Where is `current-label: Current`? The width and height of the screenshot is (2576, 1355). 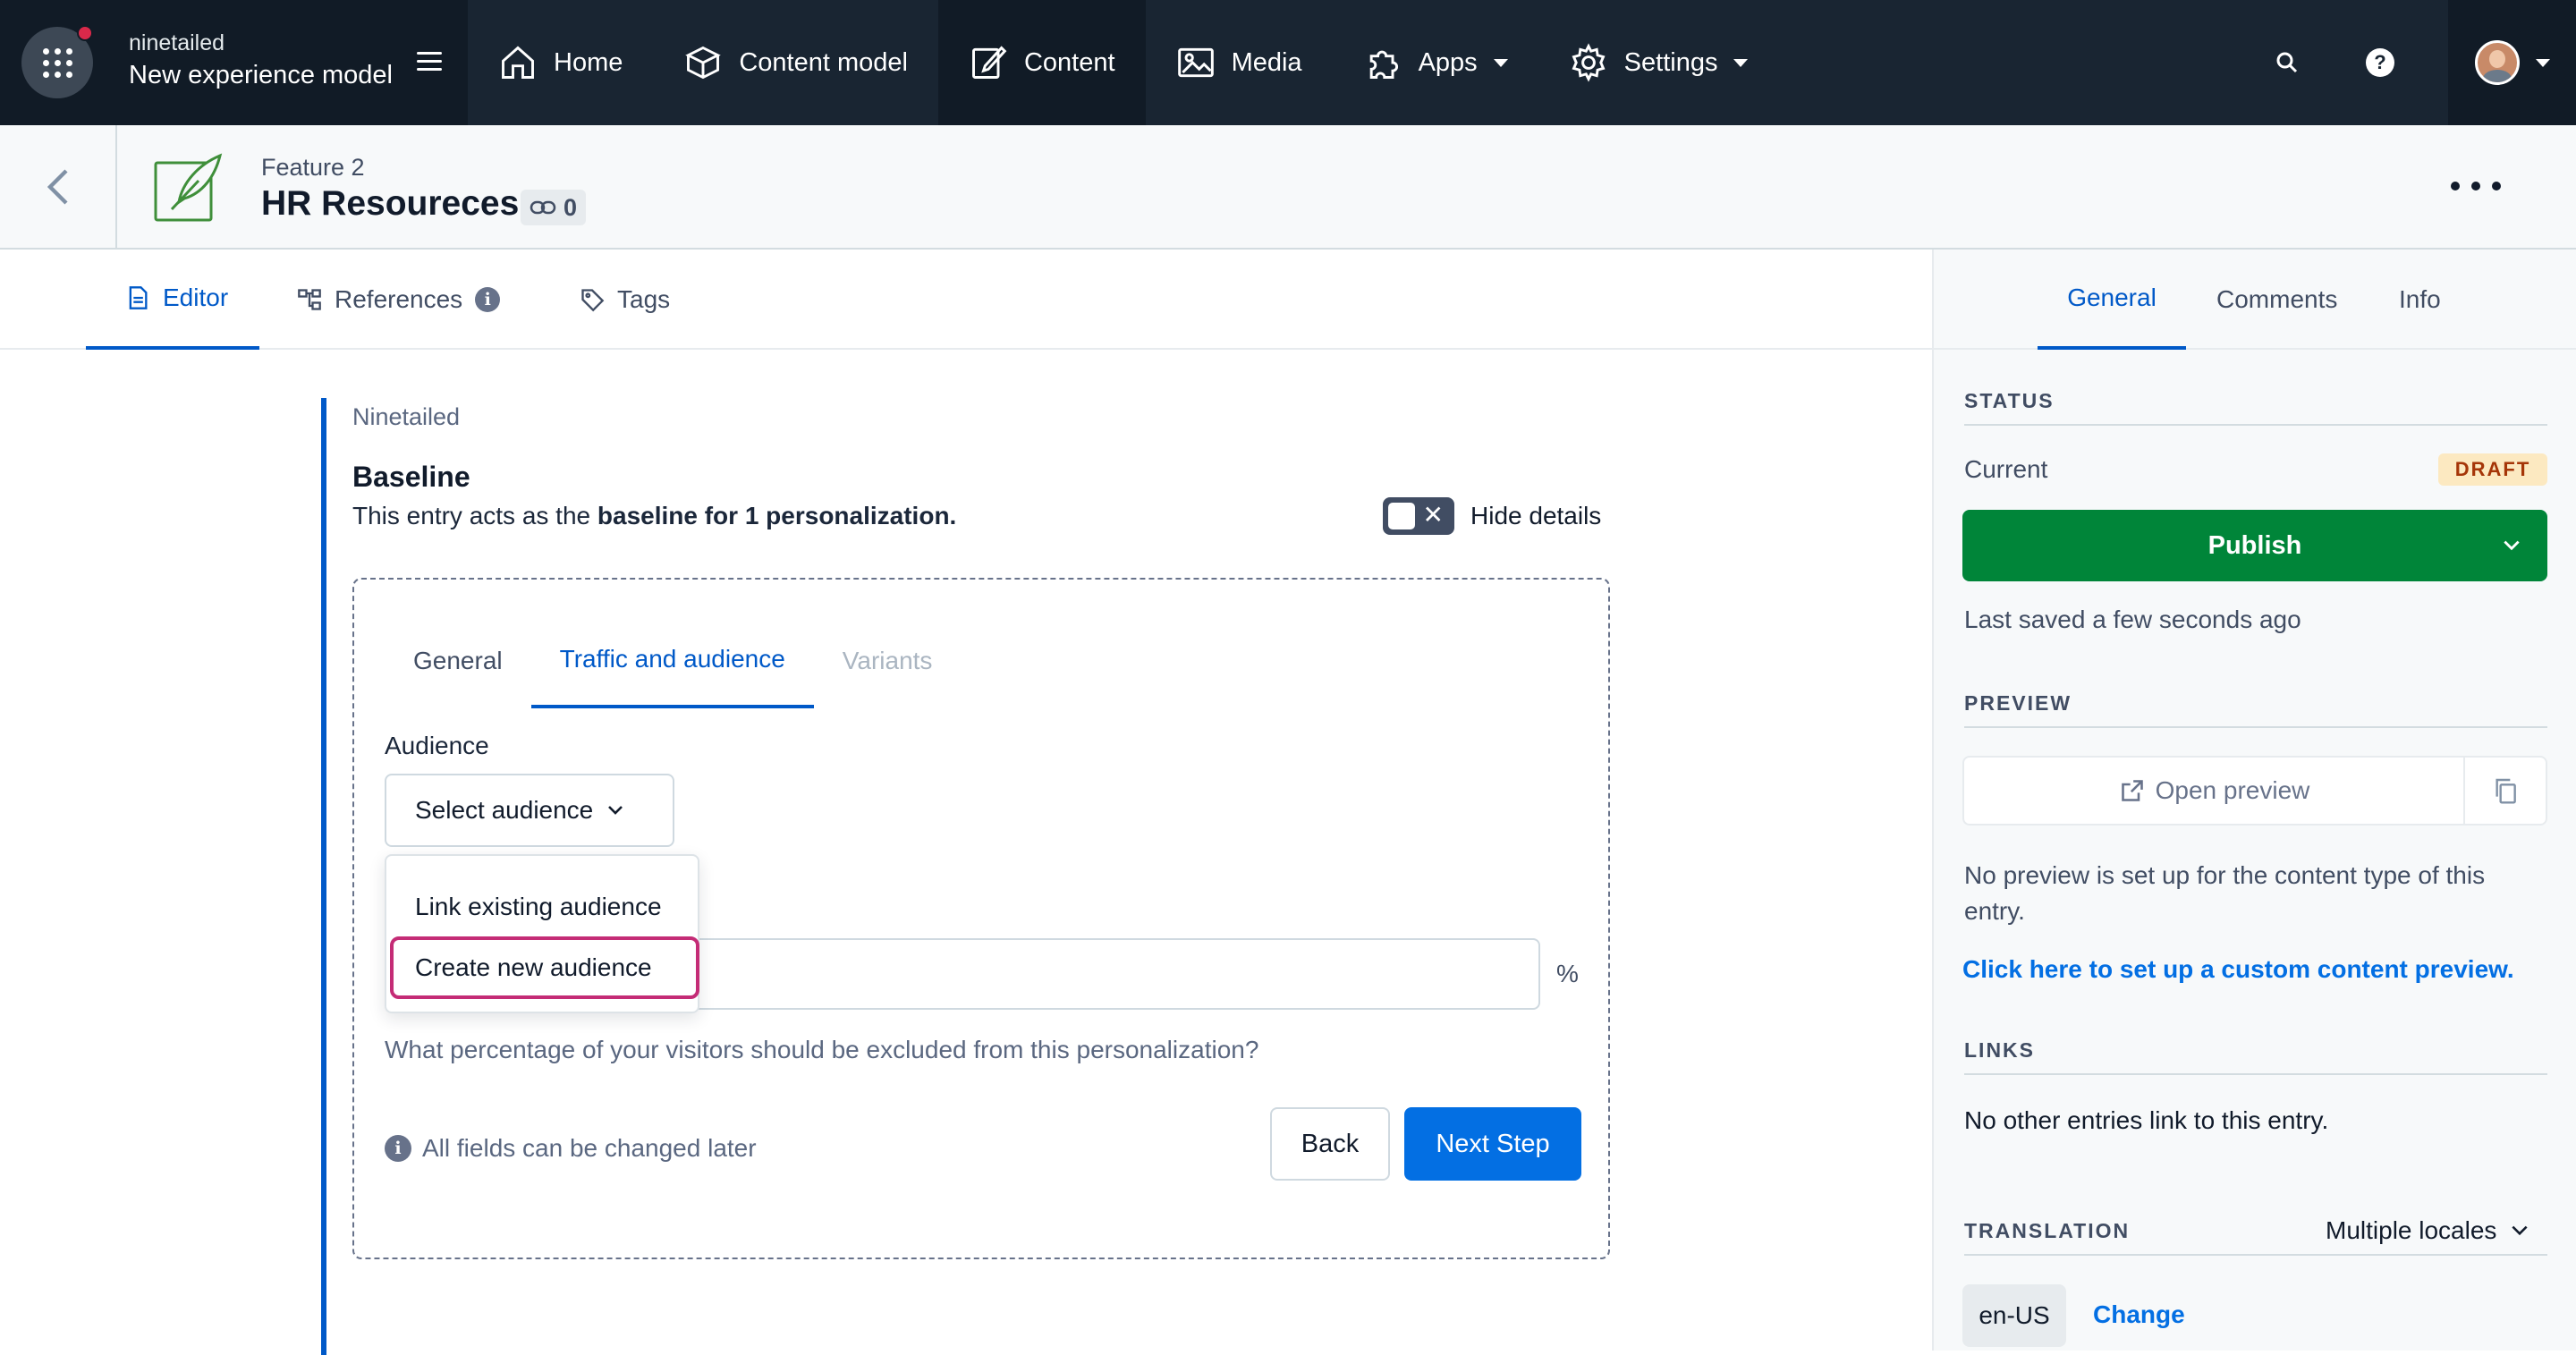 current-label: Current is located at coordinates (2006, 469).